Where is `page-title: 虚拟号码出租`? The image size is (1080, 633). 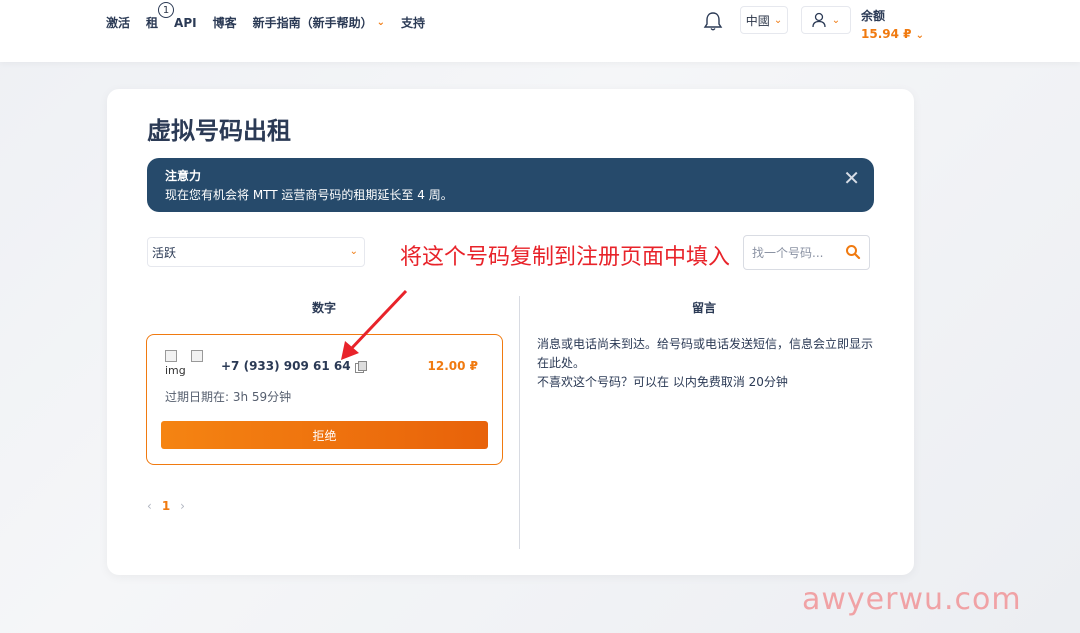
page-title: 虚拟号码出租 is located at coordinates (219, 131).